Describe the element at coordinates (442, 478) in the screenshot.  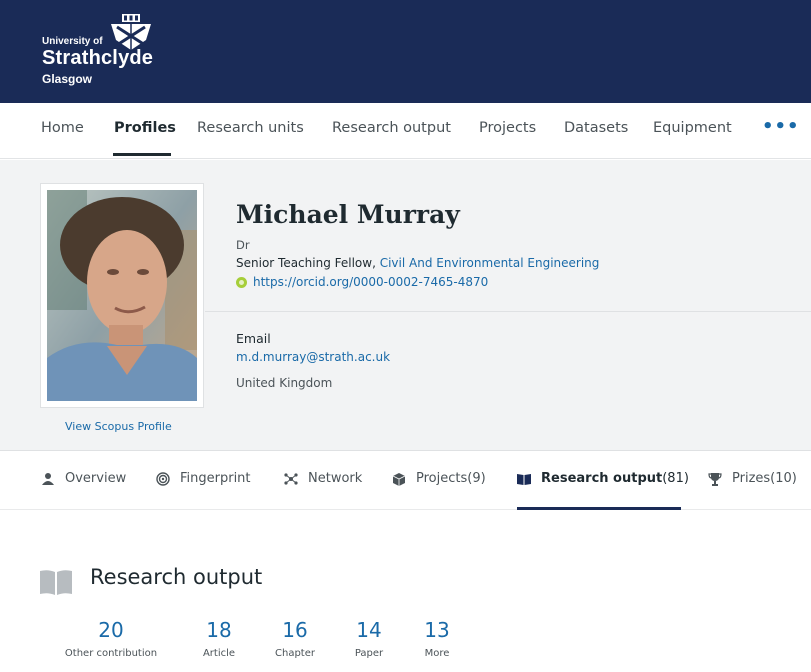
I see `tab-label: Projects` at that location.